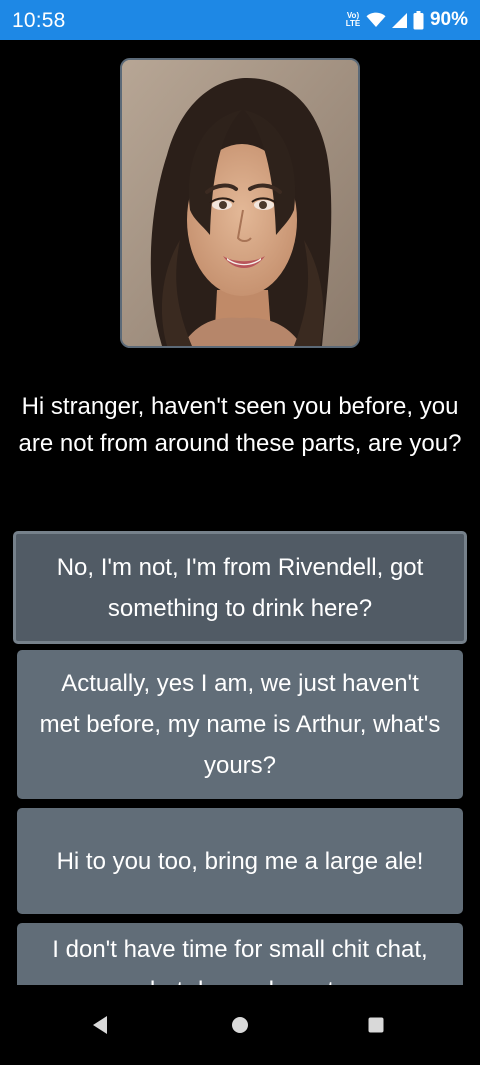  I want to click on woman-portrait-image, so click(240, 203).